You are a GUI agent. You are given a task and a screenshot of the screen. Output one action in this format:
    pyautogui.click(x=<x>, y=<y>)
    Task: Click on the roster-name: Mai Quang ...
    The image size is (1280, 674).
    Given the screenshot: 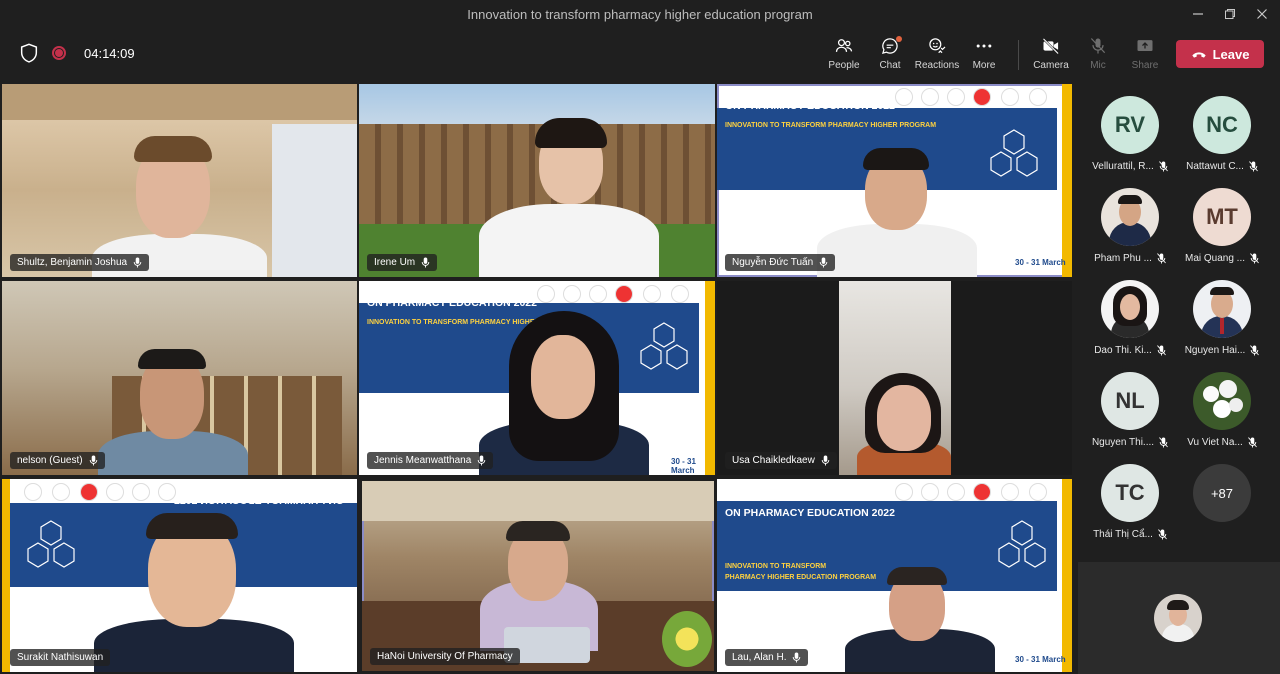 What is the action you would take?
    pyautogui.click(x=1215, y=258)
    